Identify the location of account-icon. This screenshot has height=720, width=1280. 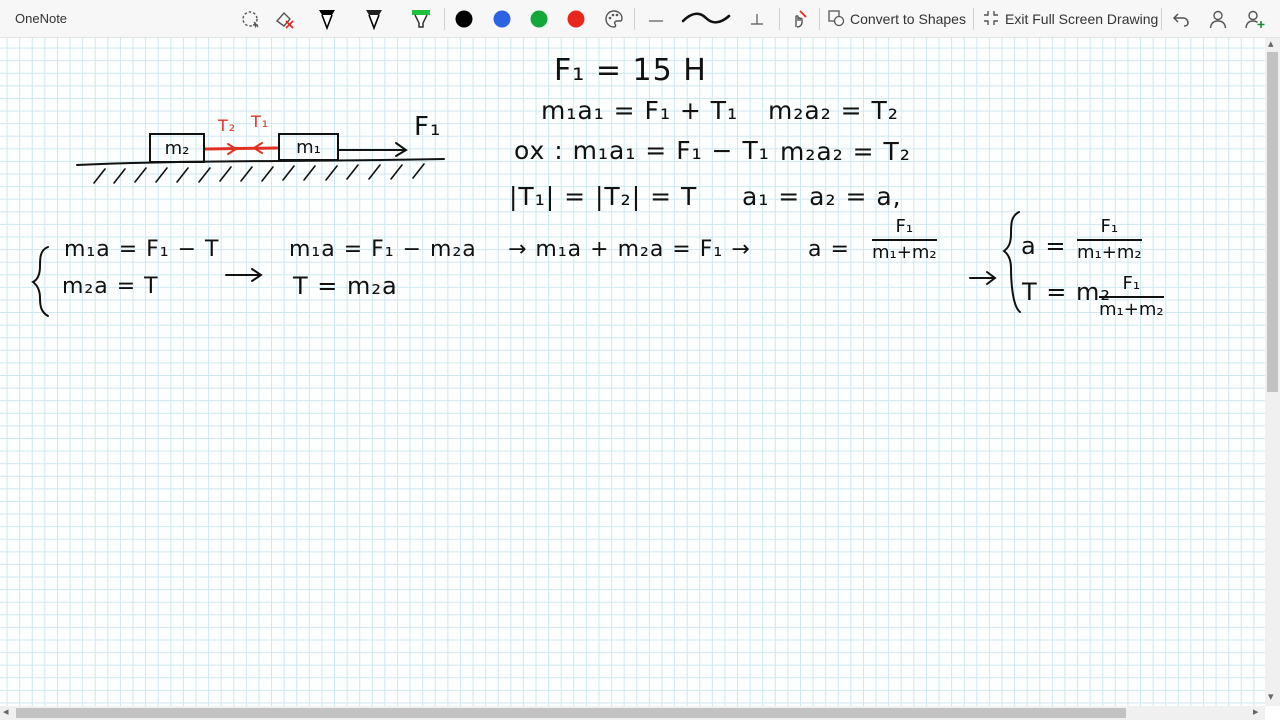
(1218, 19).